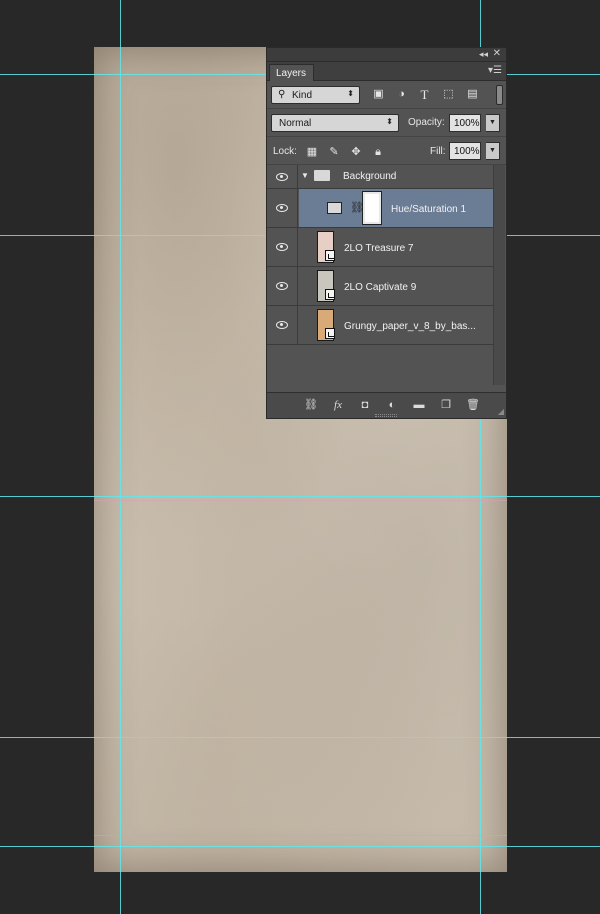 The height and width of the screenshot is (914, 600). I want to click on panel-title-bar: ◂◂ ✕, so click(386, 55).